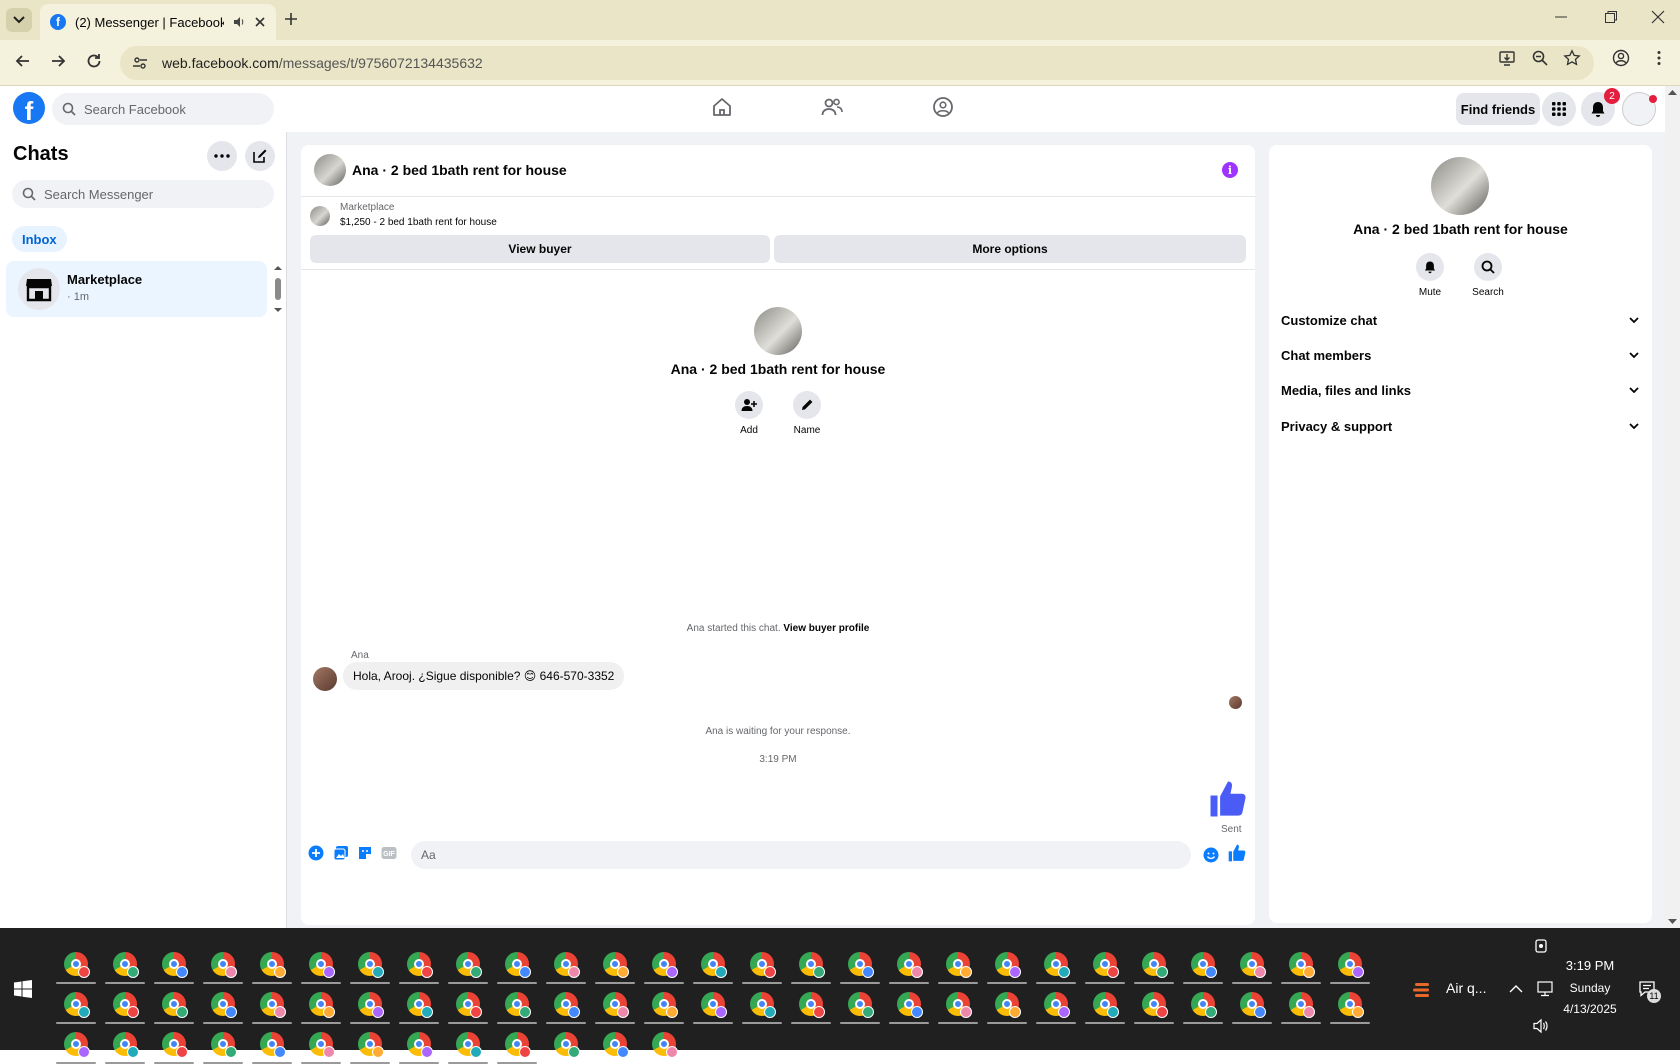 The width and height of the screenshot is (1680, 1064). Describe the element at coordinates (325, 679) in the screenshot. I see `sender-avatar` at that location.